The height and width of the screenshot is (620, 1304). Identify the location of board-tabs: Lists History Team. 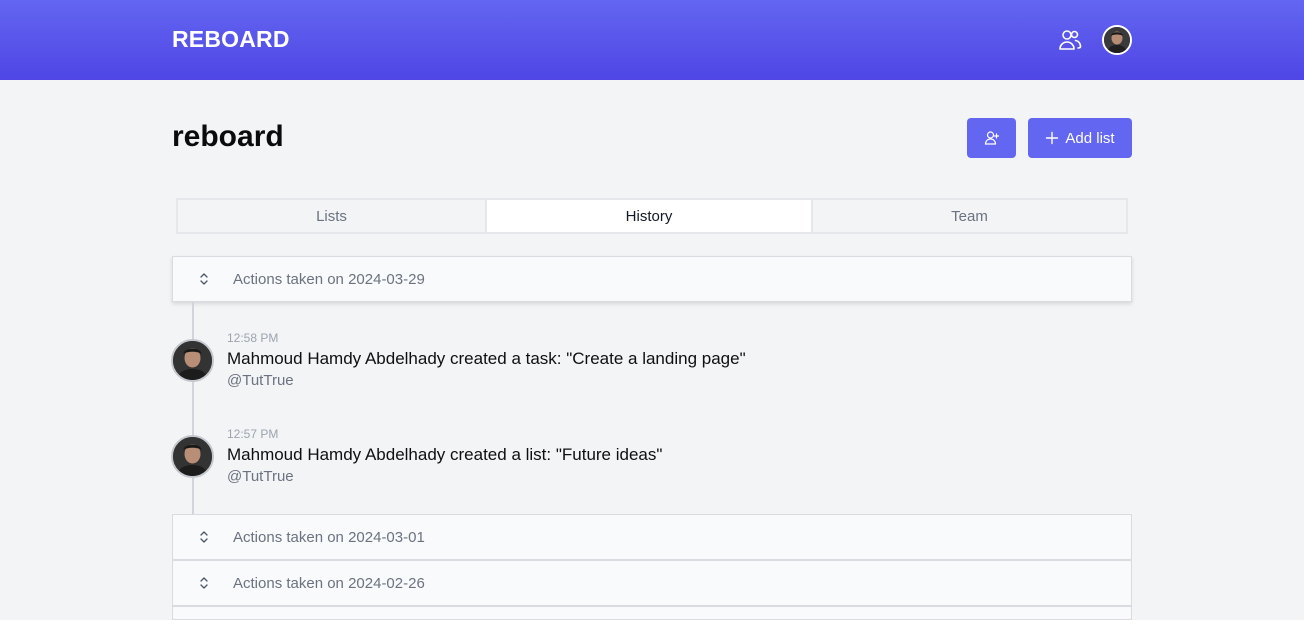
(652, 216).